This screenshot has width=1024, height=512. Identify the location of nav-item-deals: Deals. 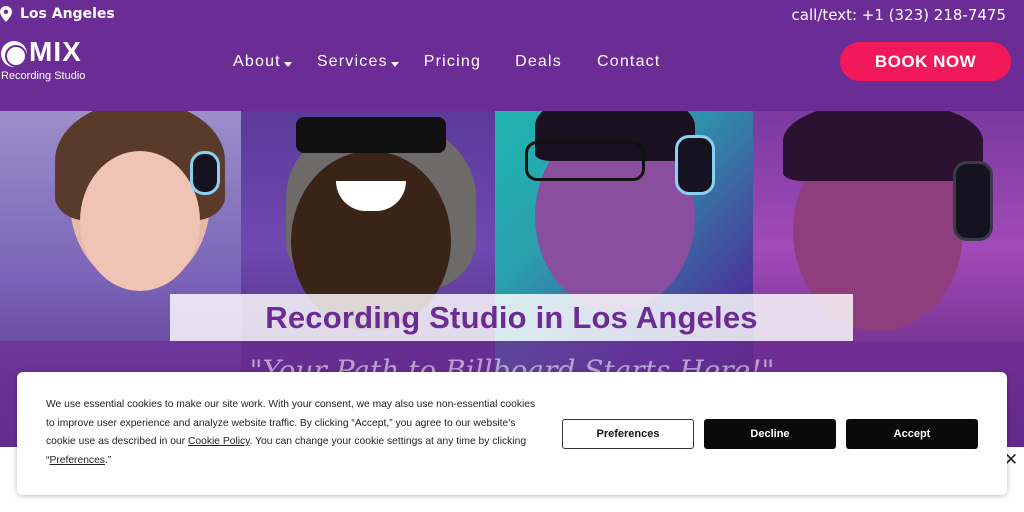
(538, 62).